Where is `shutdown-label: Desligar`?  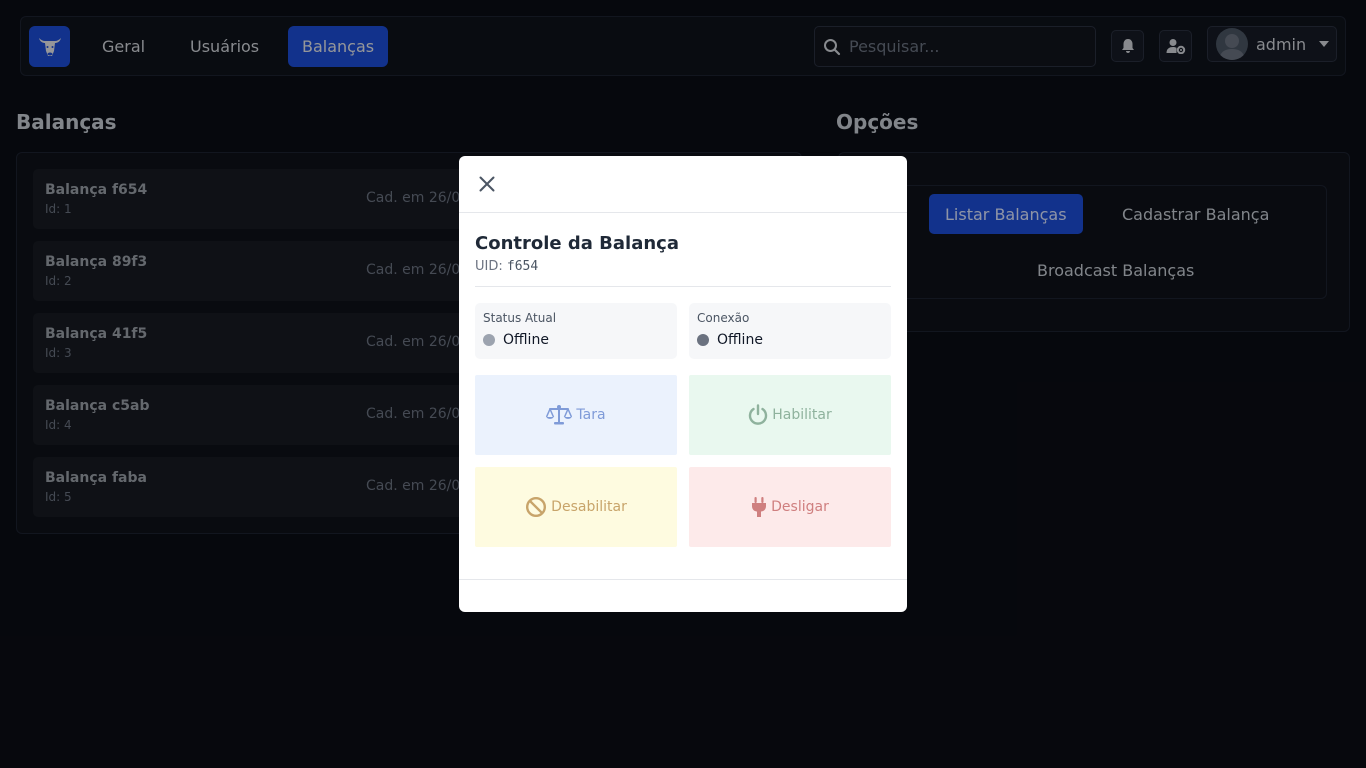 shutdown-label: Desligar is located at coordinates (800, 507).